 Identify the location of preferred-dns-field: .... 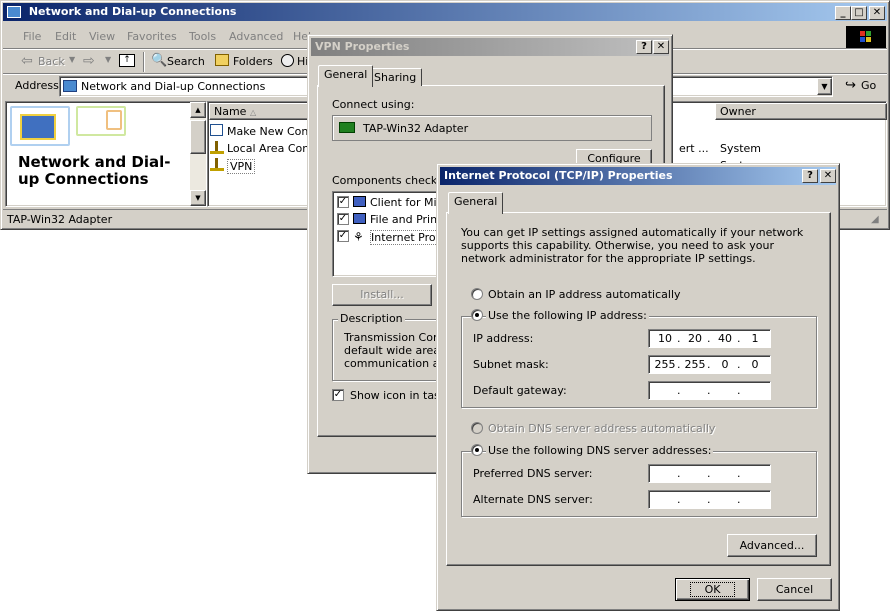
(709, 473).